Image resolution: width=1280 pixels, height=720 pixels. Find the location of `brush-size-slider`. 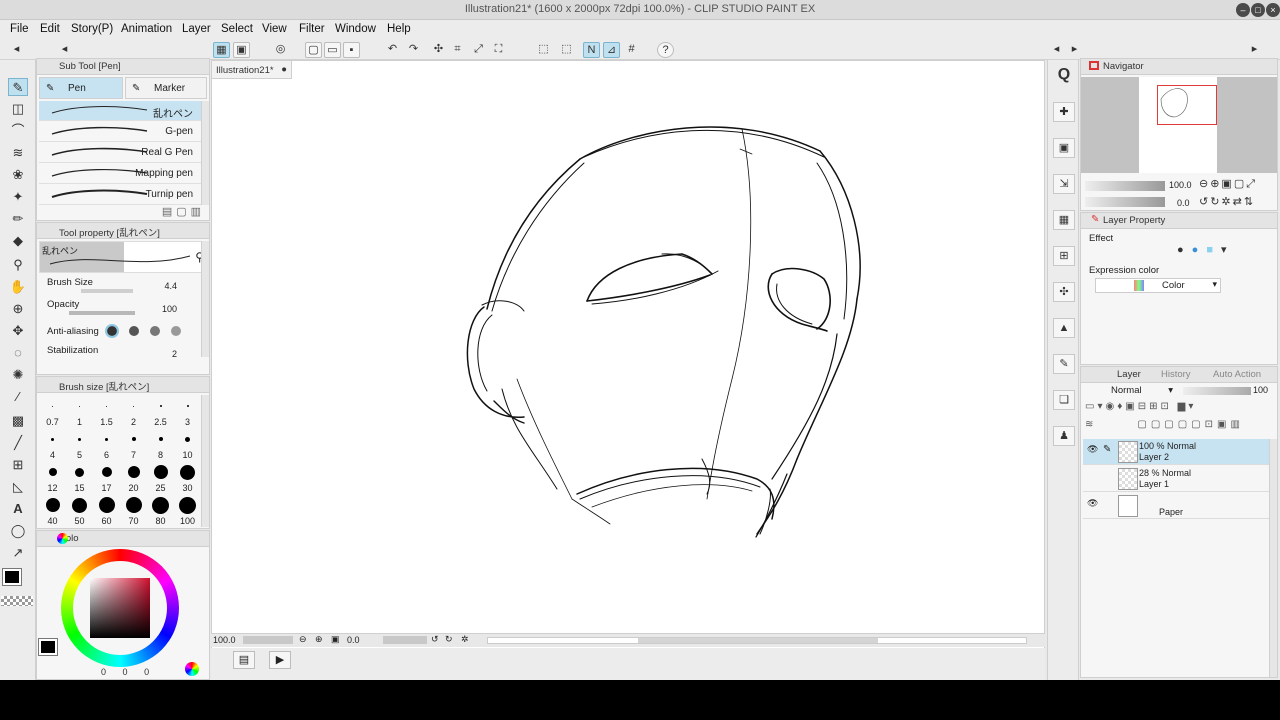

brush-size-slider is located at coordinates (107, 291).